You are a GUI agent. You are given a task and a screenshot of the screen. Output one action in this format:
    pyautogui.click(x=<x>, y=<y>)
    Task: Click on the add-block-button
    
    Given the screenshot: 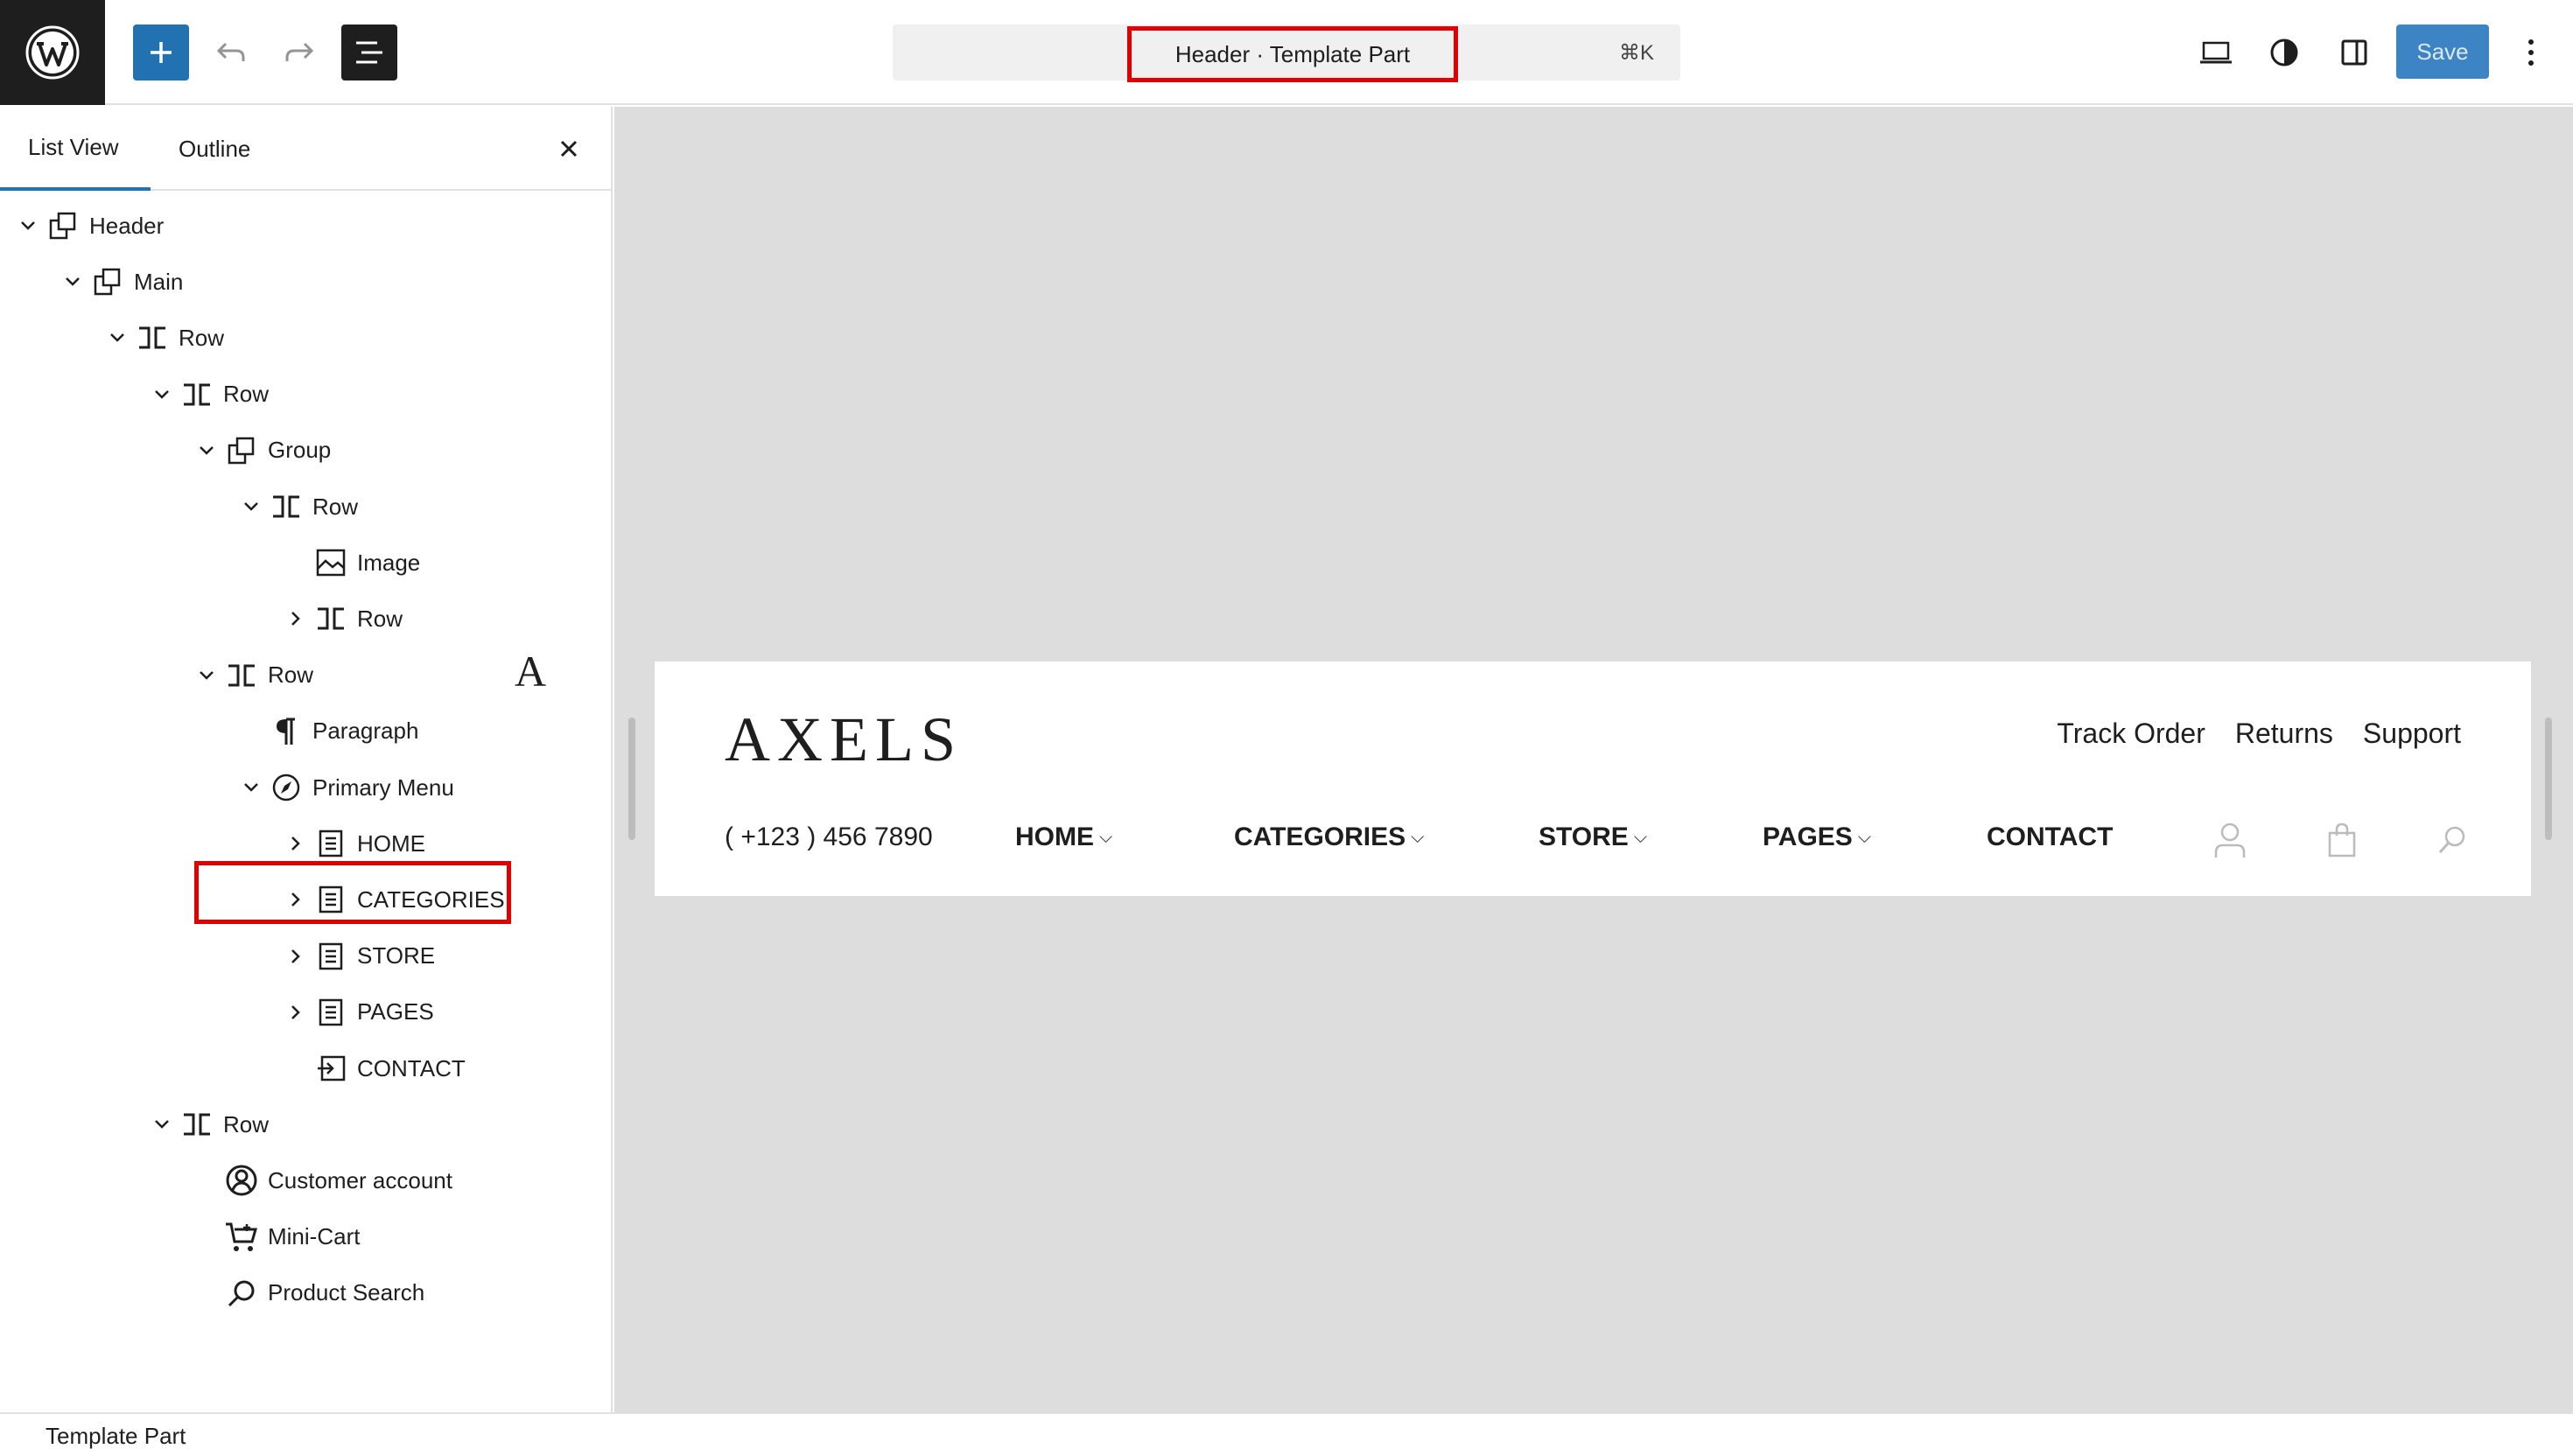 What is the action you would take?
    pyautogui.click(x=161, y=52)
    